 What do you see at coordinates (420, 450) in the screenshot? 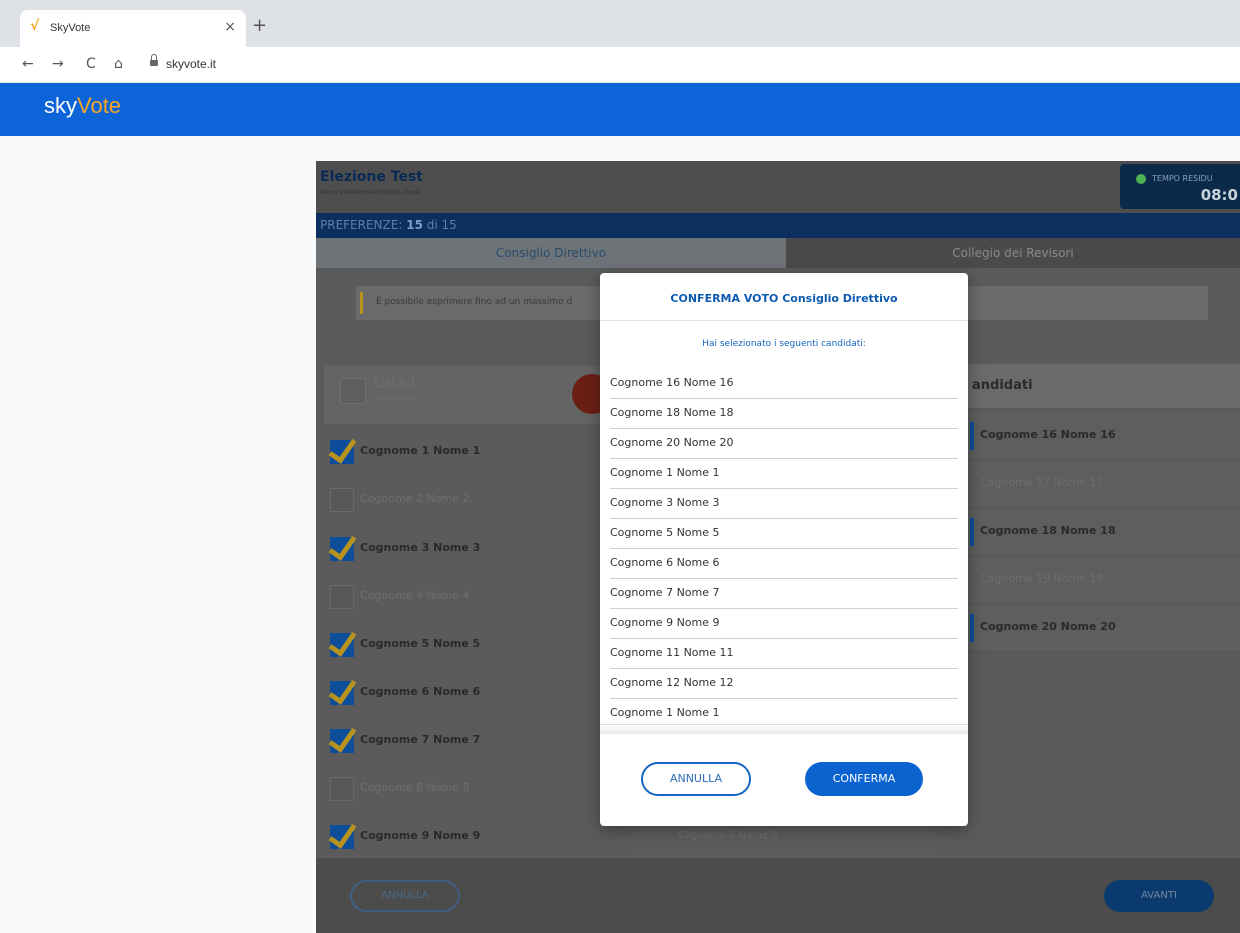
I see `candidate-name: Cognome 1 Nome 1` at bounding box center [420, 450].